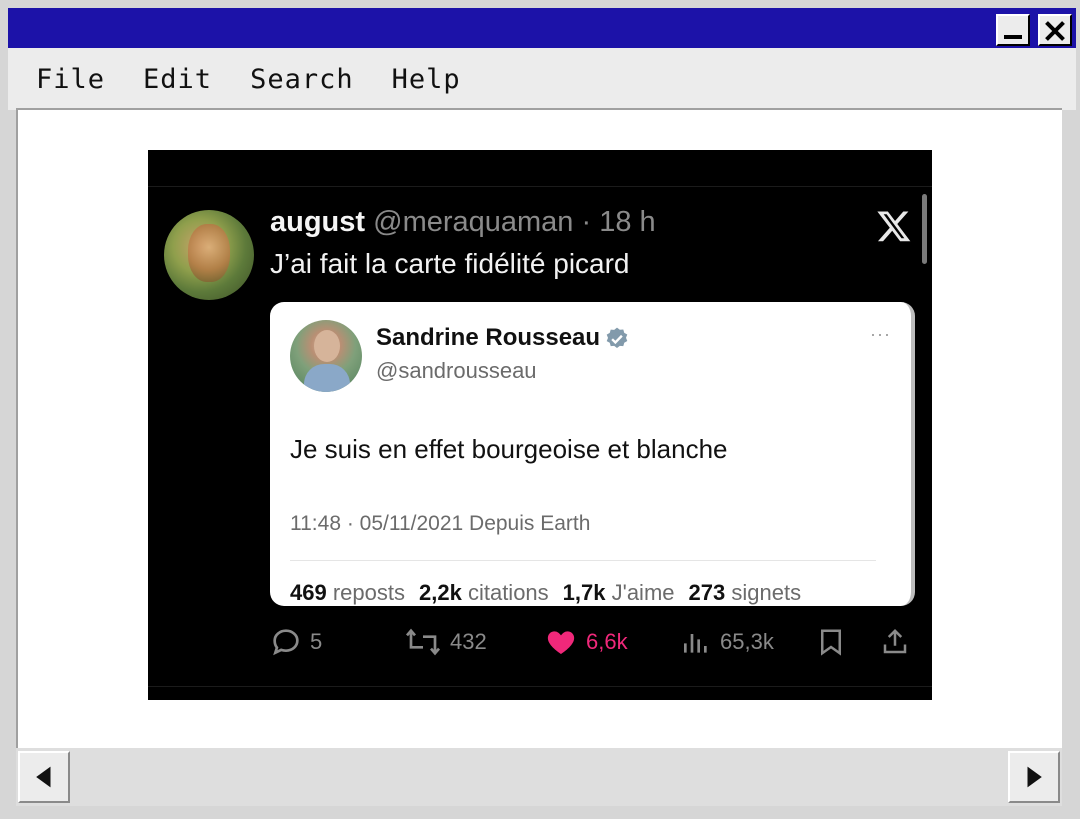  I want to click on stat-likes: 1,7k J'aime, so click(619, 593).